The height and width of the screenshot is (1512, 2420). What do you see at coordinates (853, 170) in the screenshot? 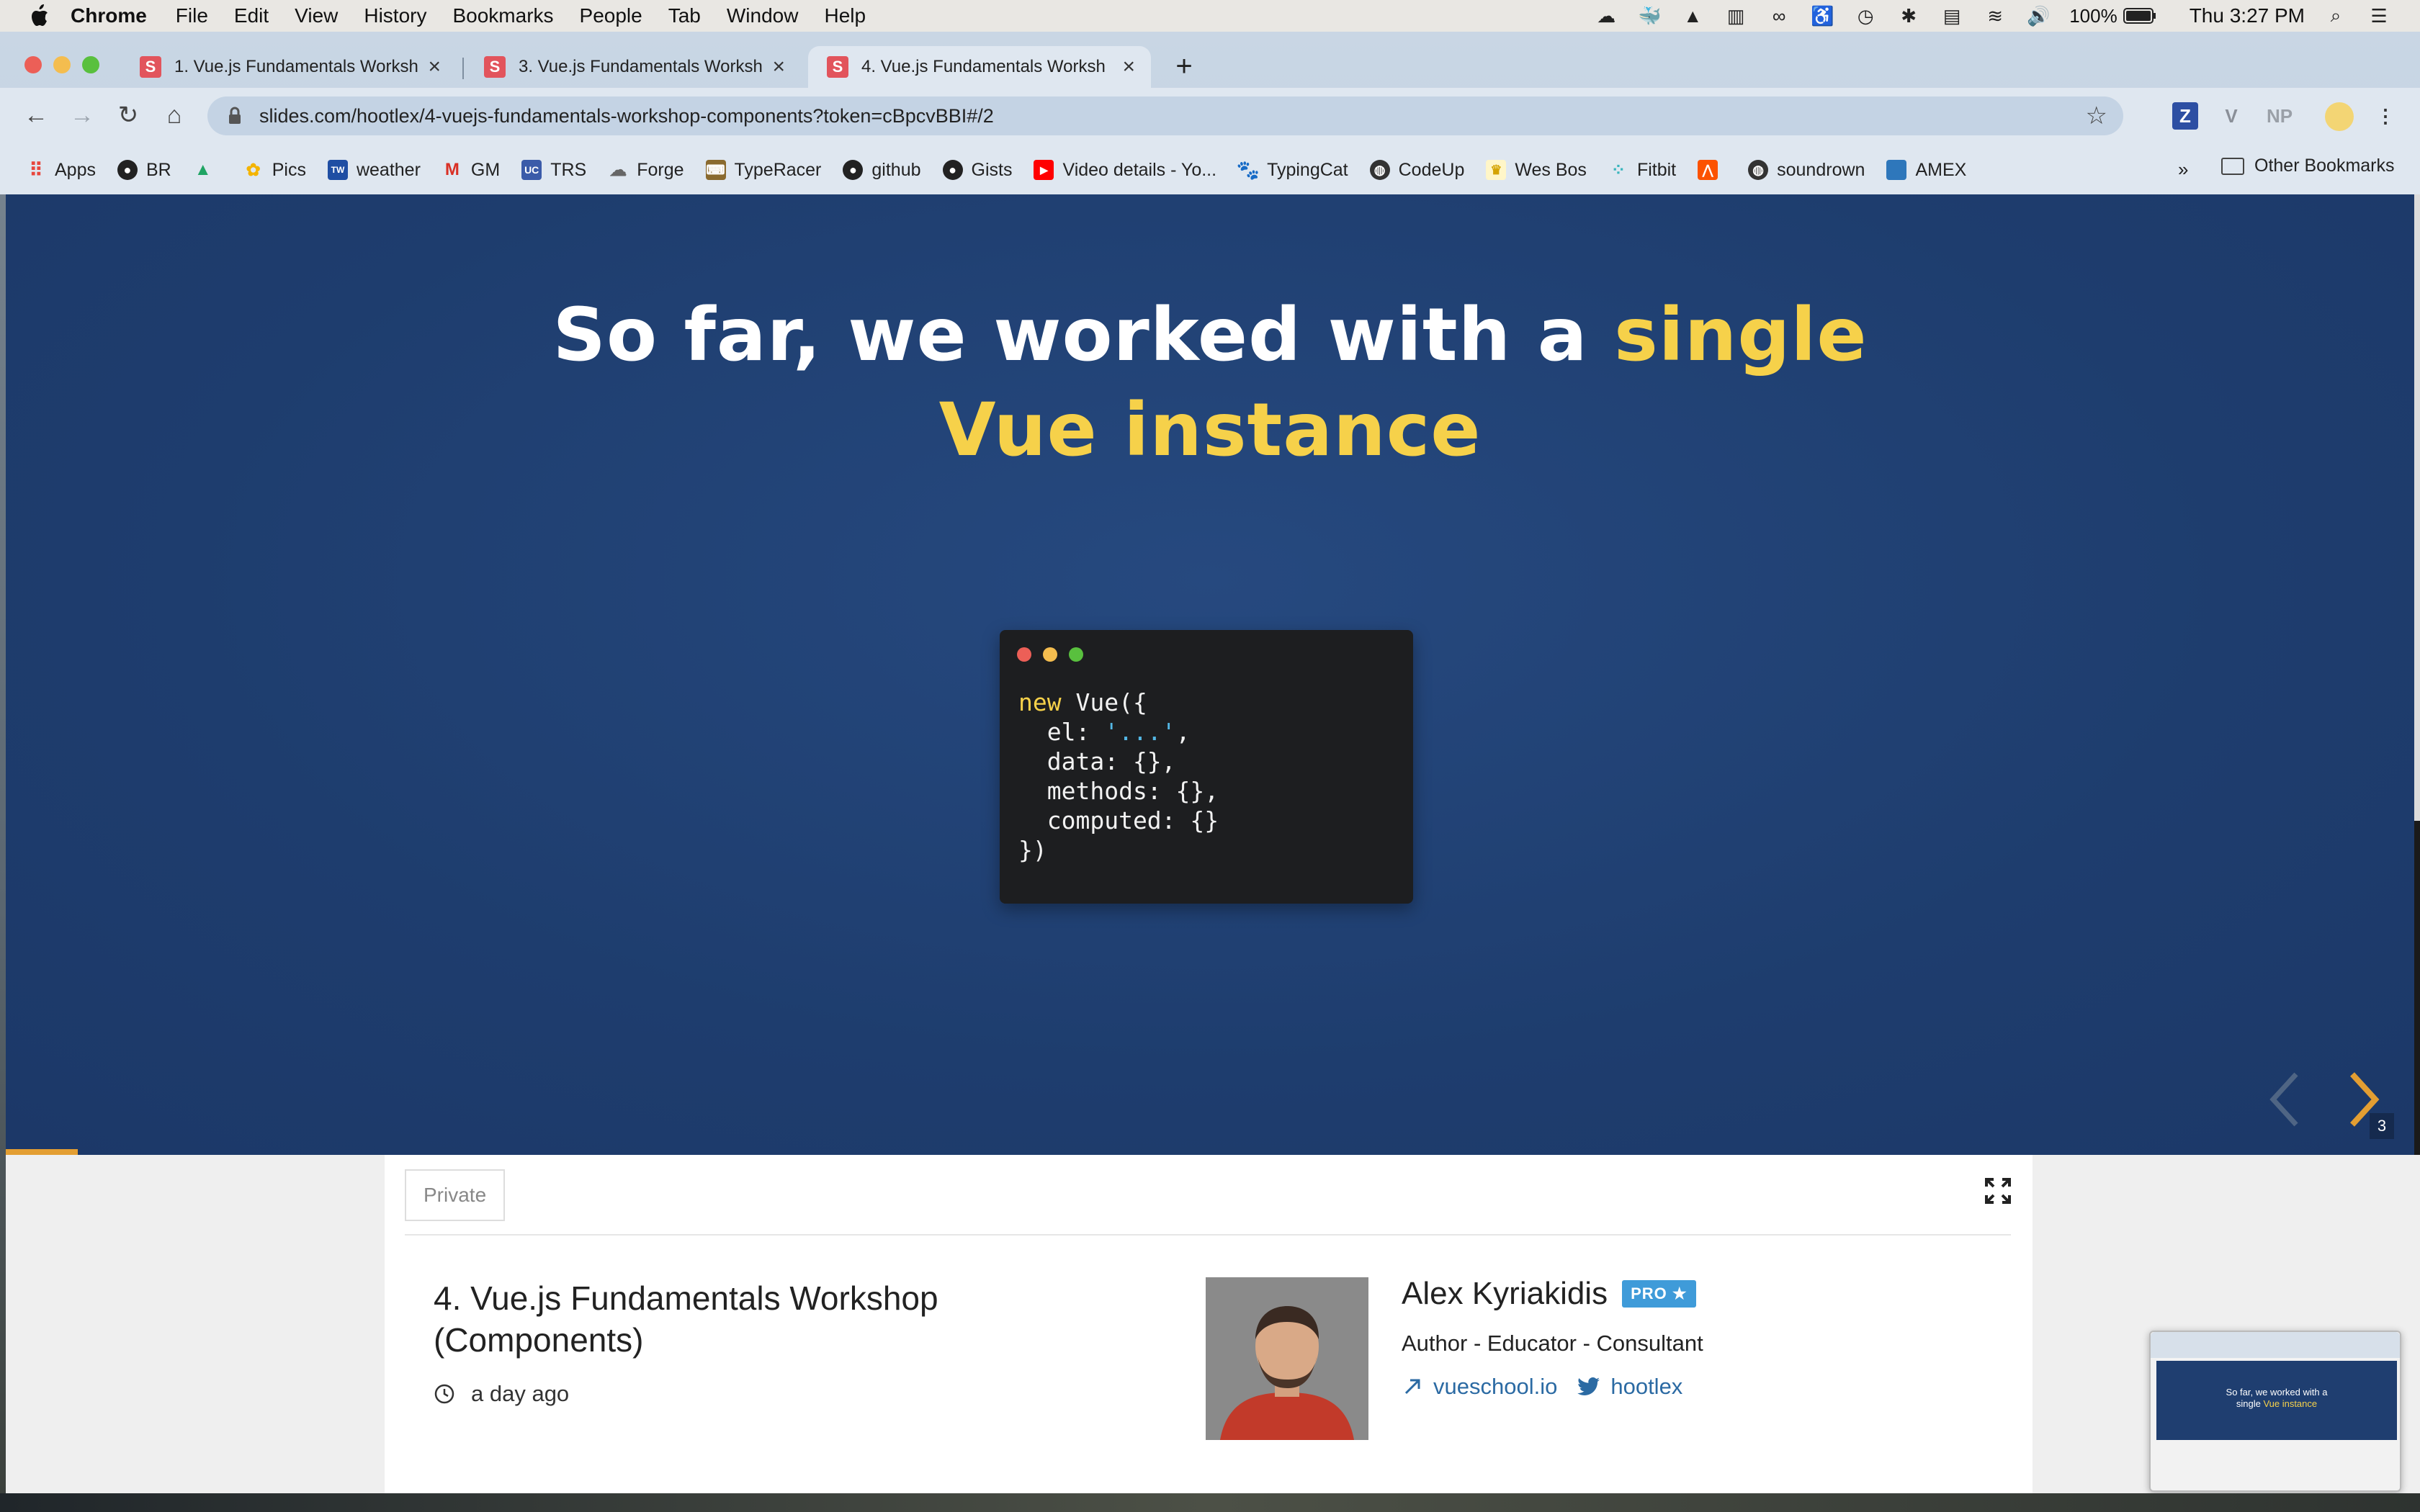
I see `github-icon: ●` at bounding box center [853, 170].